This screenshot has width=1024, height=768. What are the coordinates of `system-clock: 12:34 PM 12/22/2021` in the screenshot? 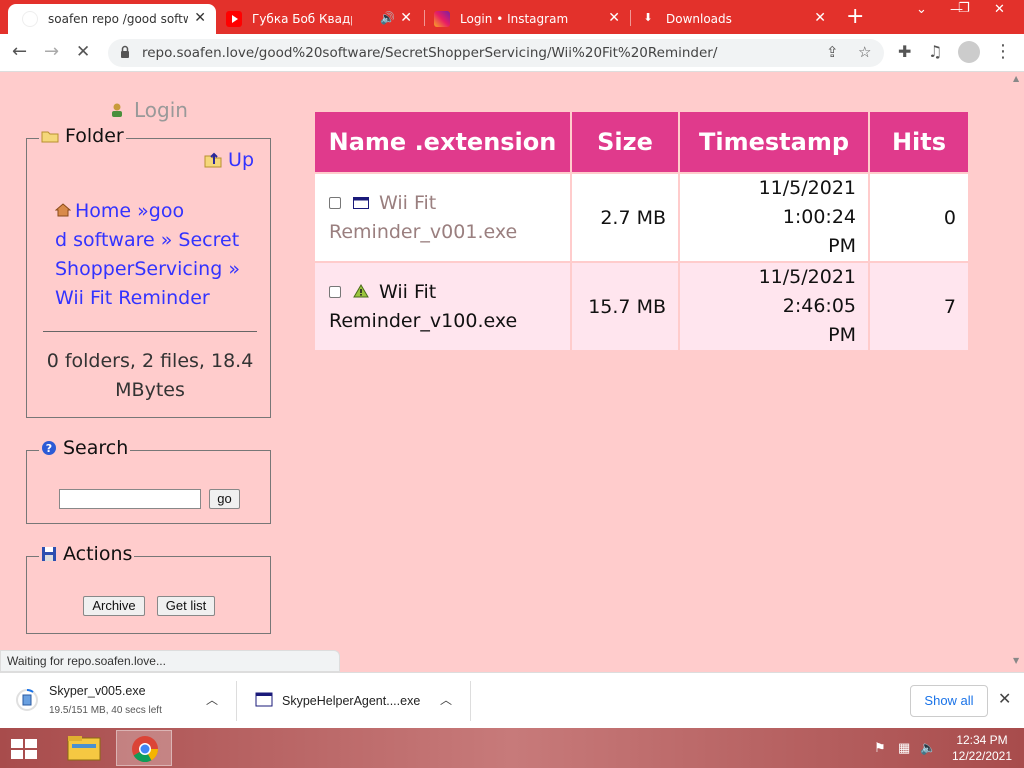 It's located at (982, 748).